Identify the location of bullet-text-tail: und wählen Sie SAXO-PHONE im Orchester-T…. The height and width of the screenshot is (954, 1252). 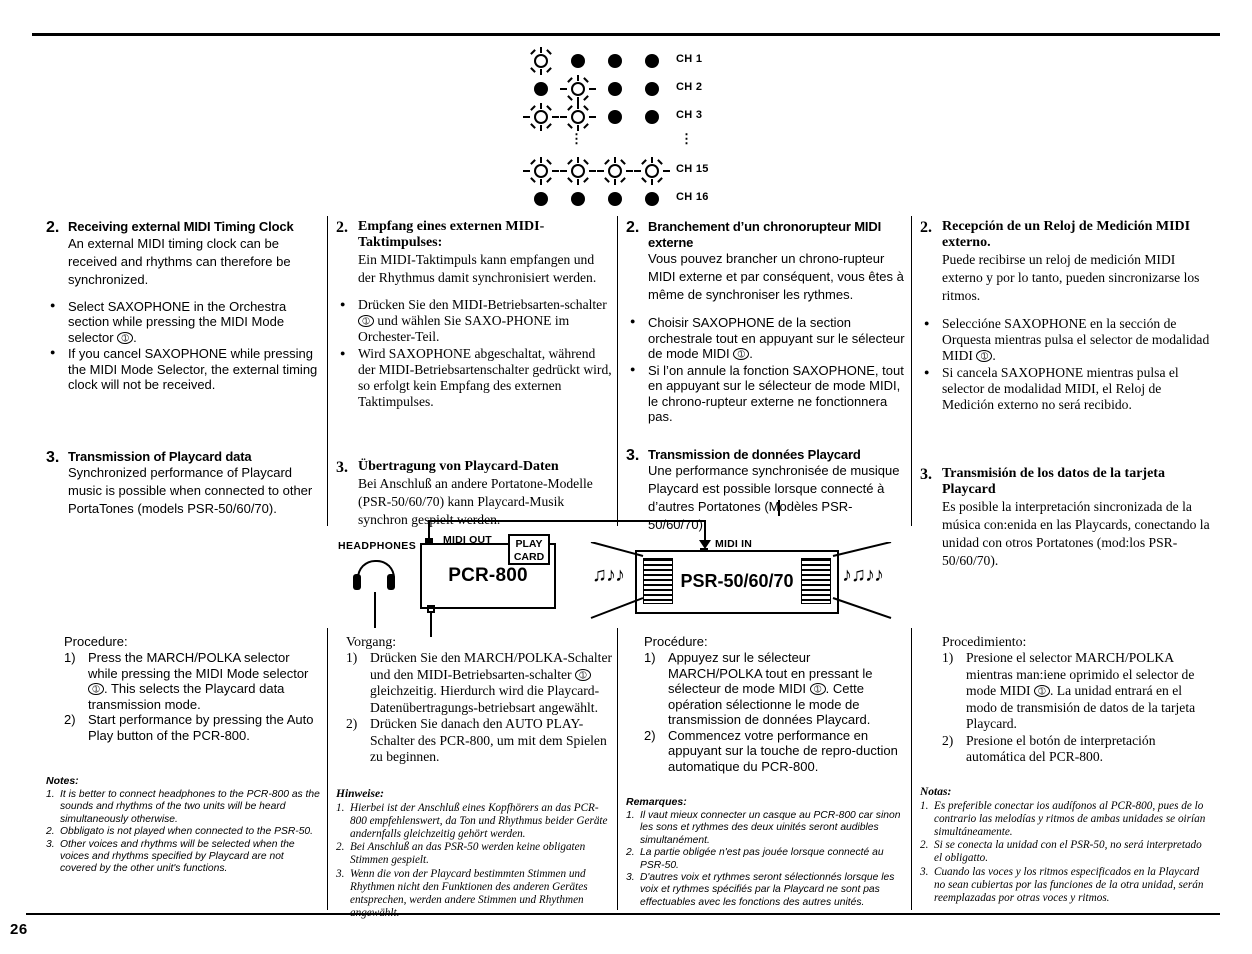
(464, 328).